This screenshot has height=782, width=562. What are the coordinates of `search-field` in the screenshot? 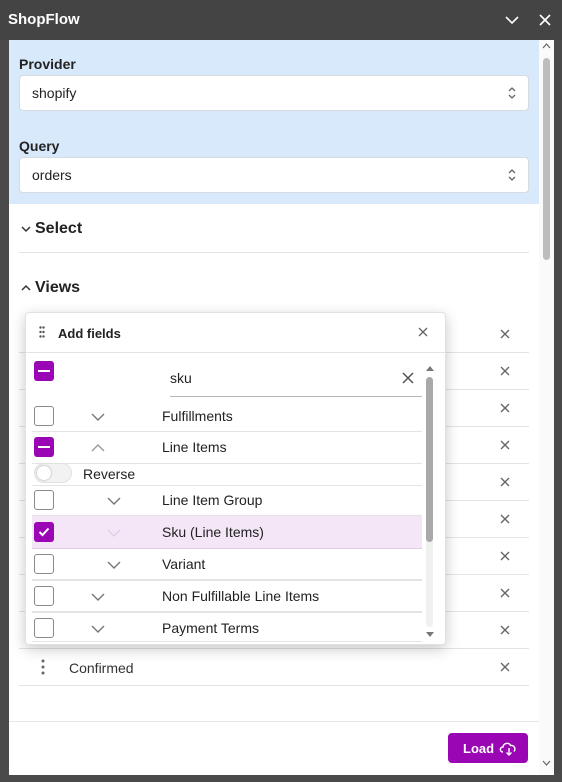 It's located at (296, 378).